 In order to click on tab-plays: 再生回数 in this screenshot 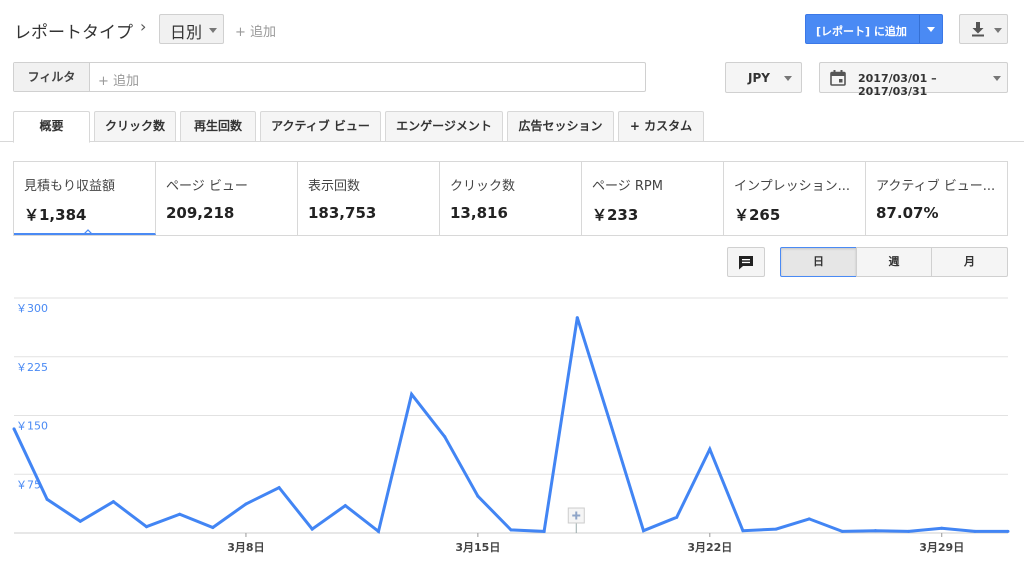, I will do `click(218, 126)`.